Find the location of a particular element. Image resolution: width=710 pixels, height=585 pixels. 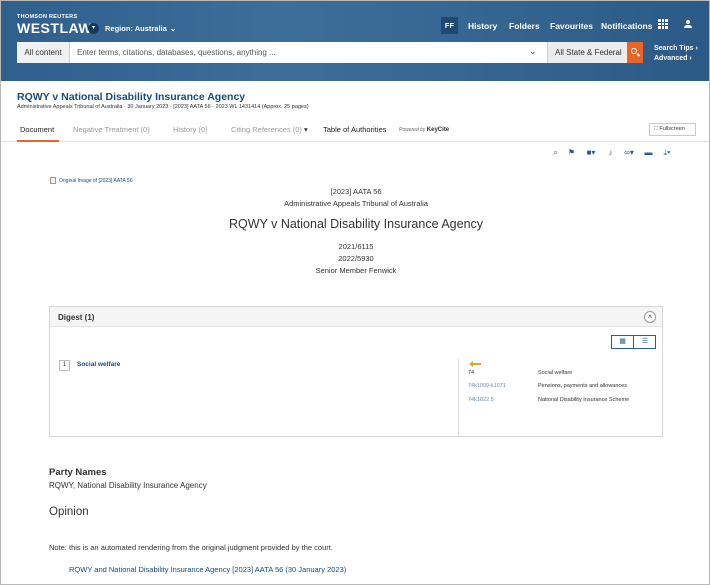

original-image-link: Original Image of [2023] AATA 56 is located at coordinates (91, 180).